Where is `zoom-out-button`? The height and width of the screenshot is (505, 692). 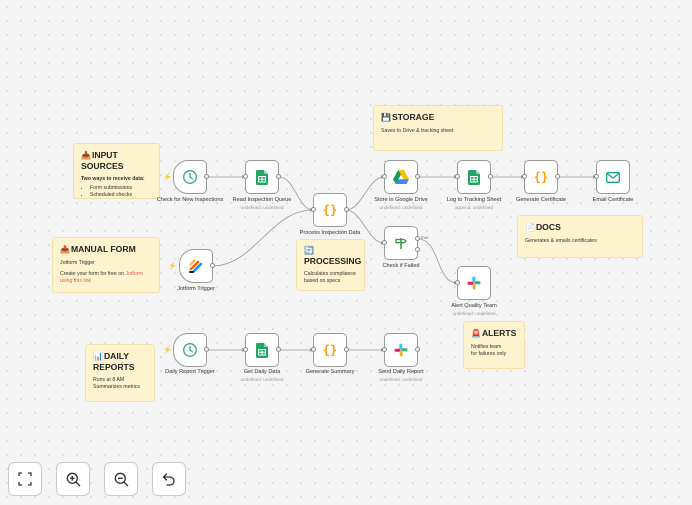 zoom-out-button is located at coordinates (121, 479).